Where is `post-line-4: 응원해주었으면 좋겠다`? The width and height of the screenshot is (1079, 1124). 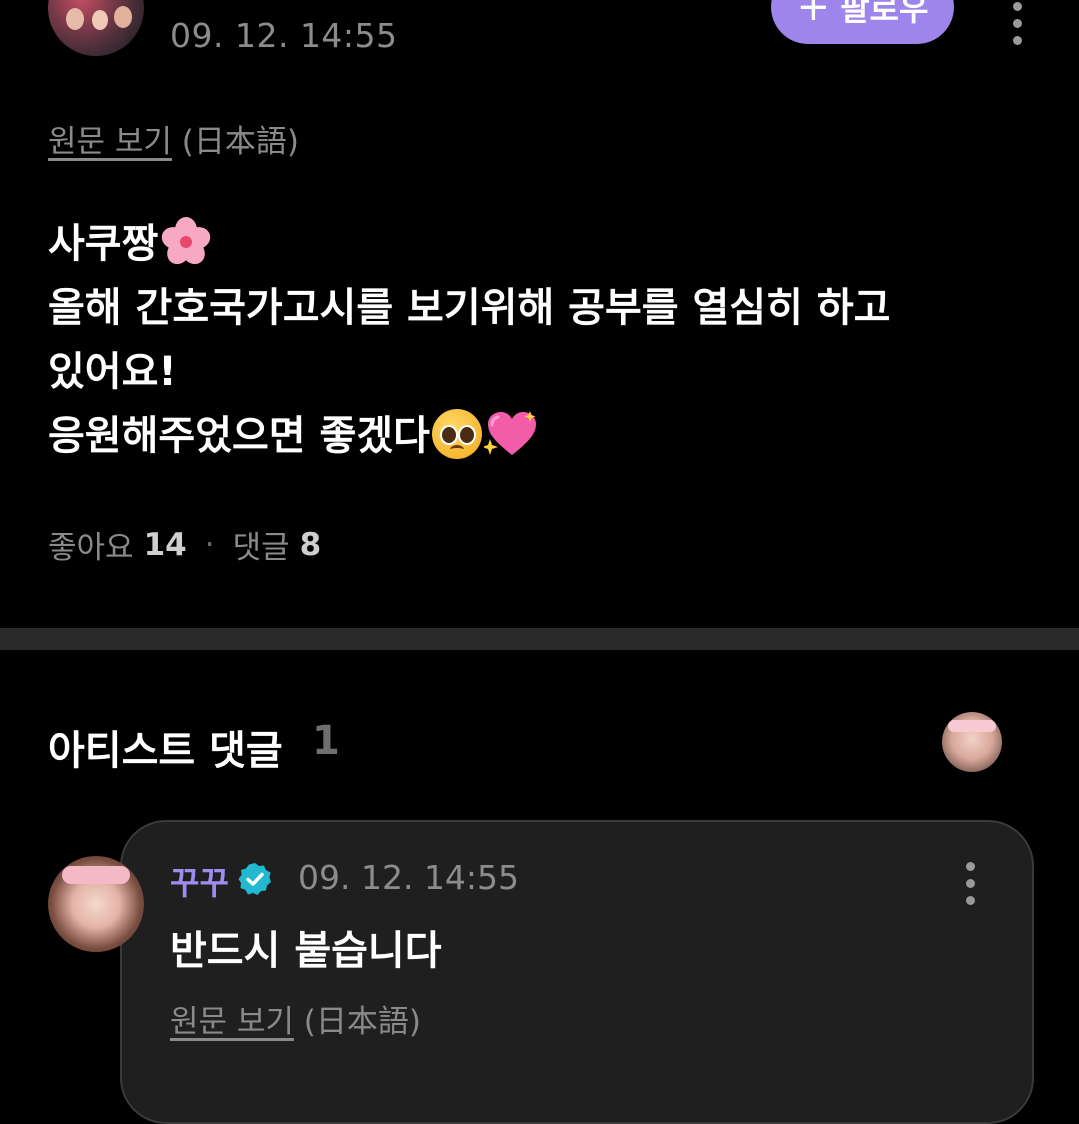
post-line-4: 응원해주었으면 좋겠다 is located at coordinates (239, 436).